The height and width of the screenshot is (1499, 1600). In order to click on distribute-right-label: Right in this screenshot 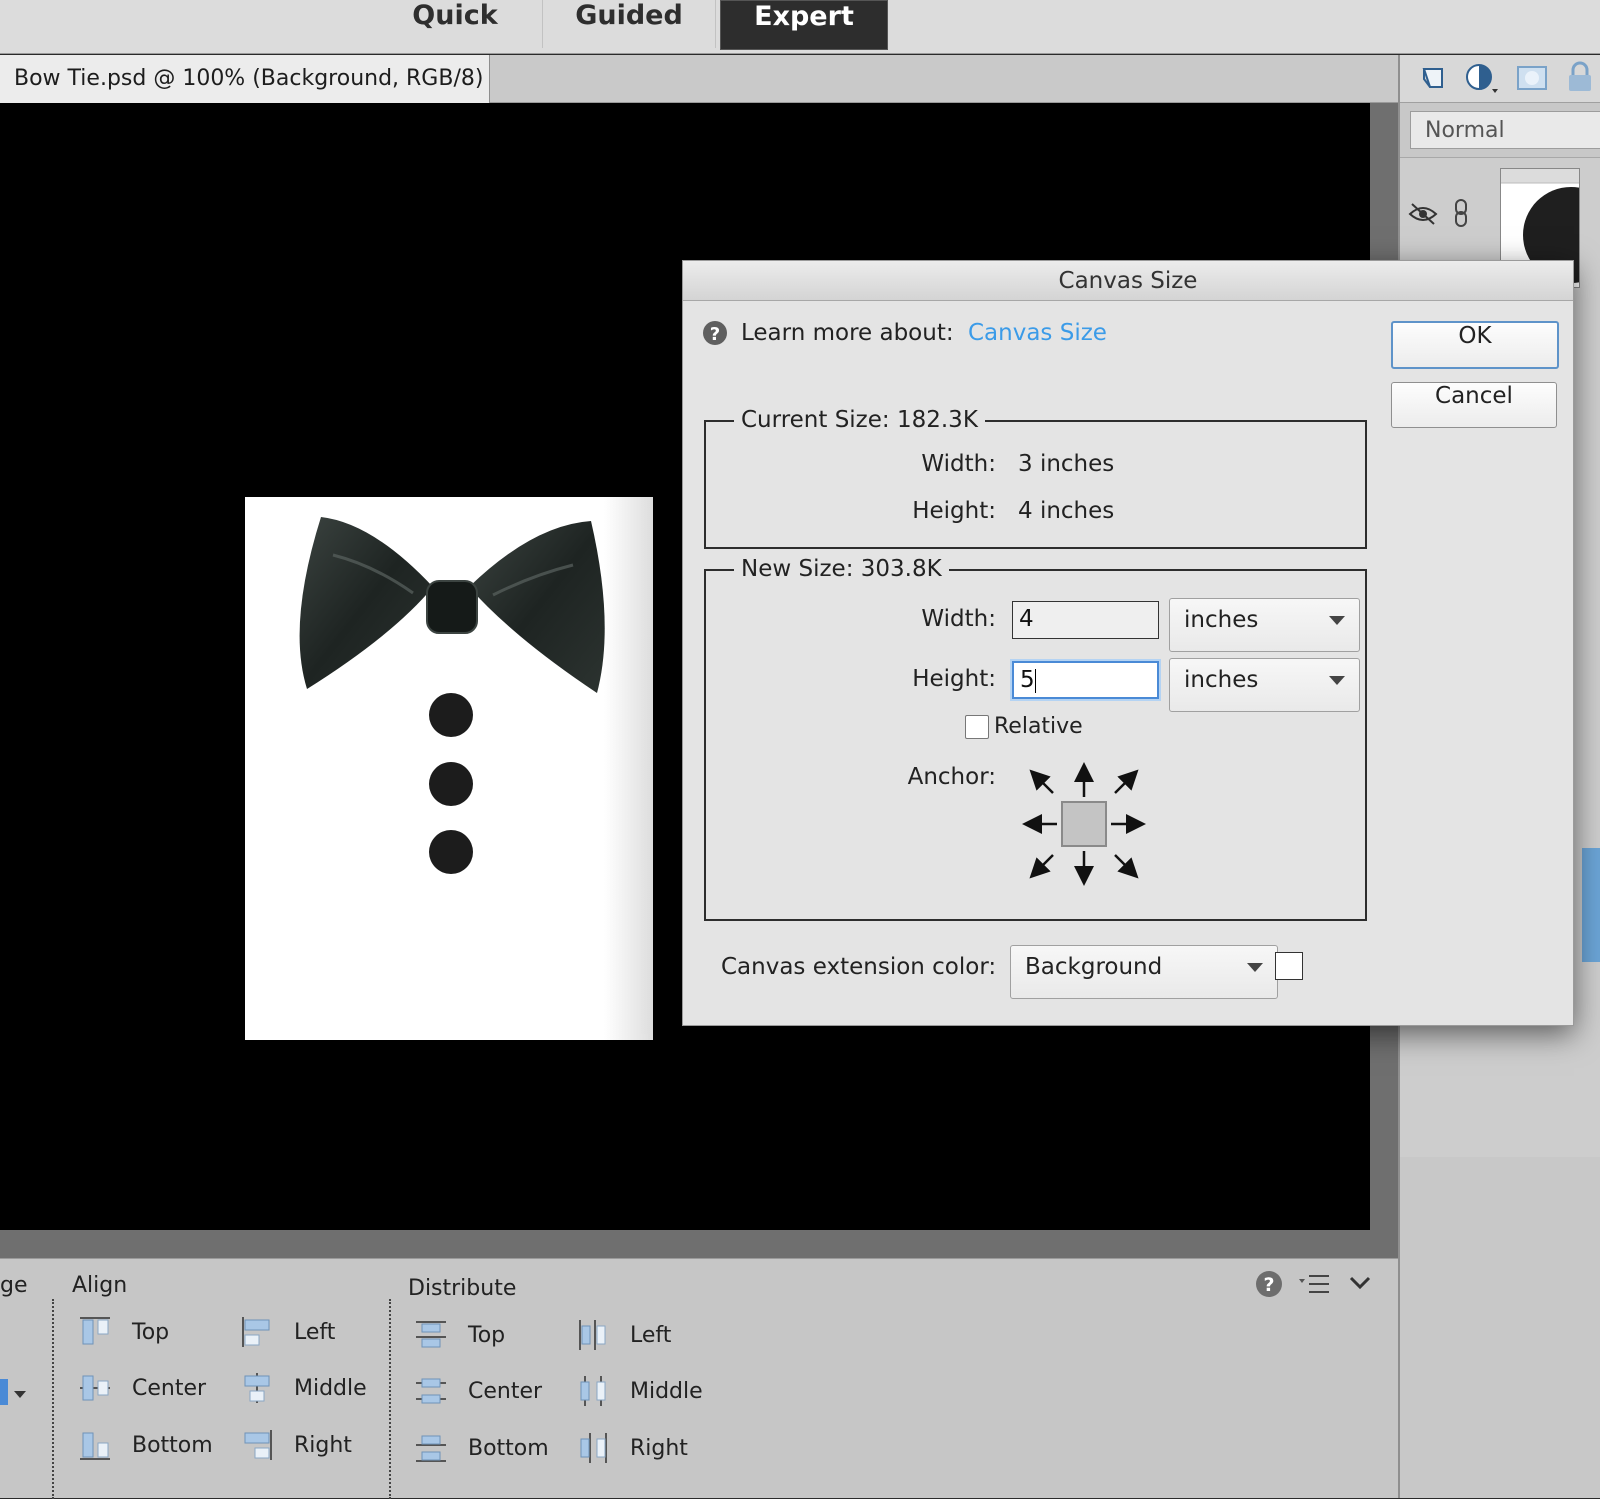, I will do `click(659, 1448)`.